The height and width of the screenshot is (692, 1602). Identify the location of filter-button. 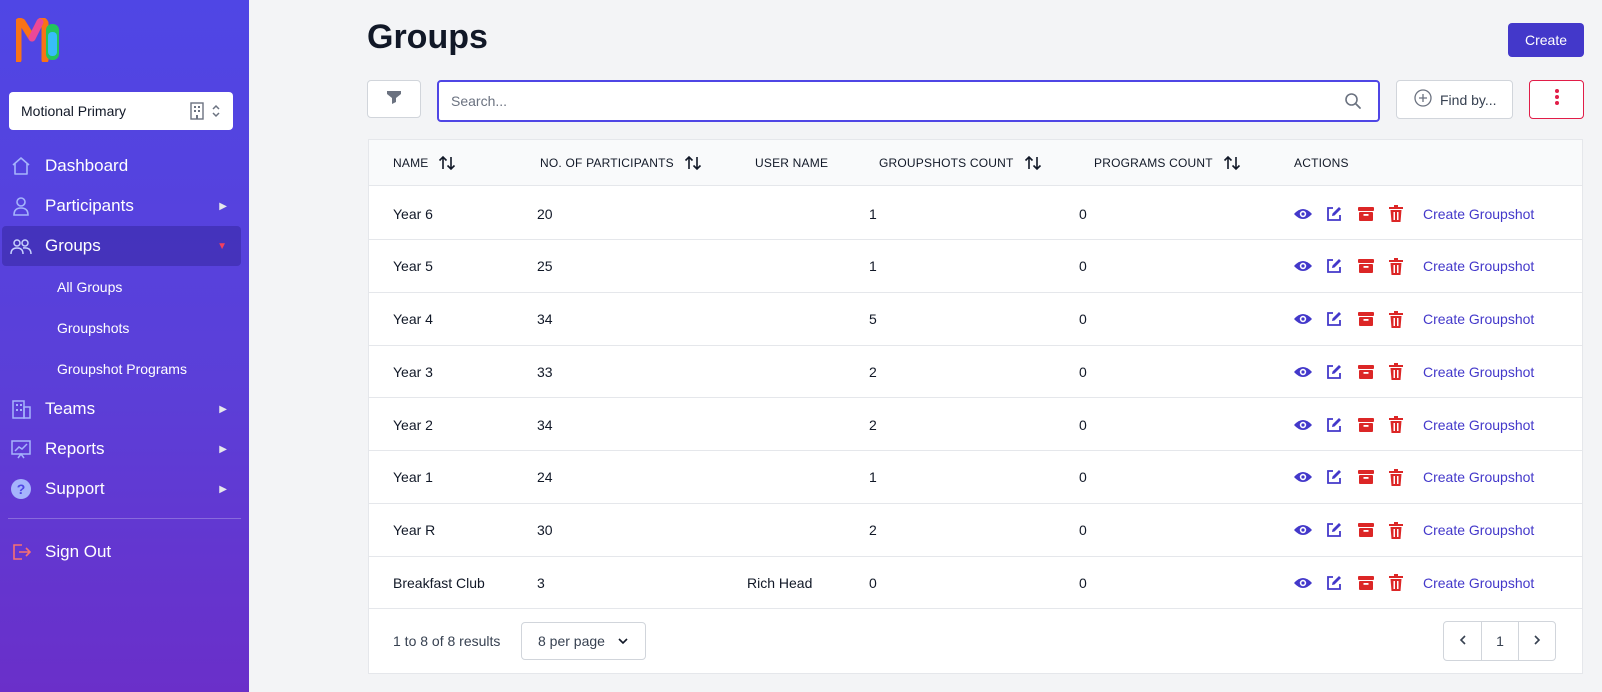
(394, 99).